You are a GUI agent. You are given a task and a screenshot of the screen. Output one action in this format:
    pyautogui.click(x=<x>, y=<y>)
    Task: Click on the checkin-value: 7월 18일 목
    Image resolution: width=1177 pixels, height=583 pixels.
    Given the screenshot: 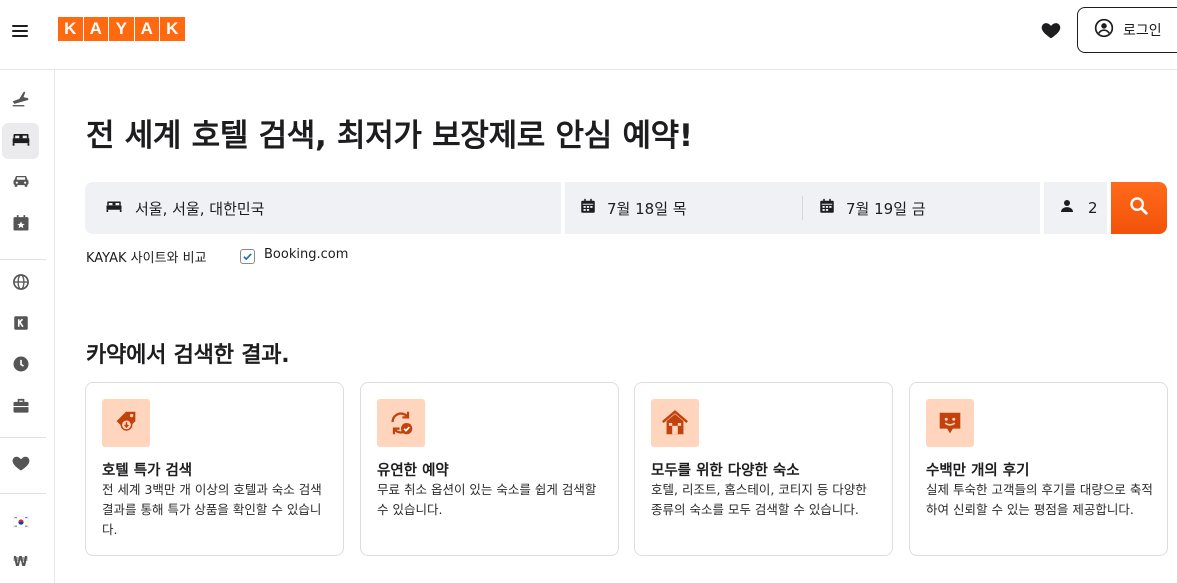 What is the action you would take?
    pyautogui.click(x=647, y=208)
    